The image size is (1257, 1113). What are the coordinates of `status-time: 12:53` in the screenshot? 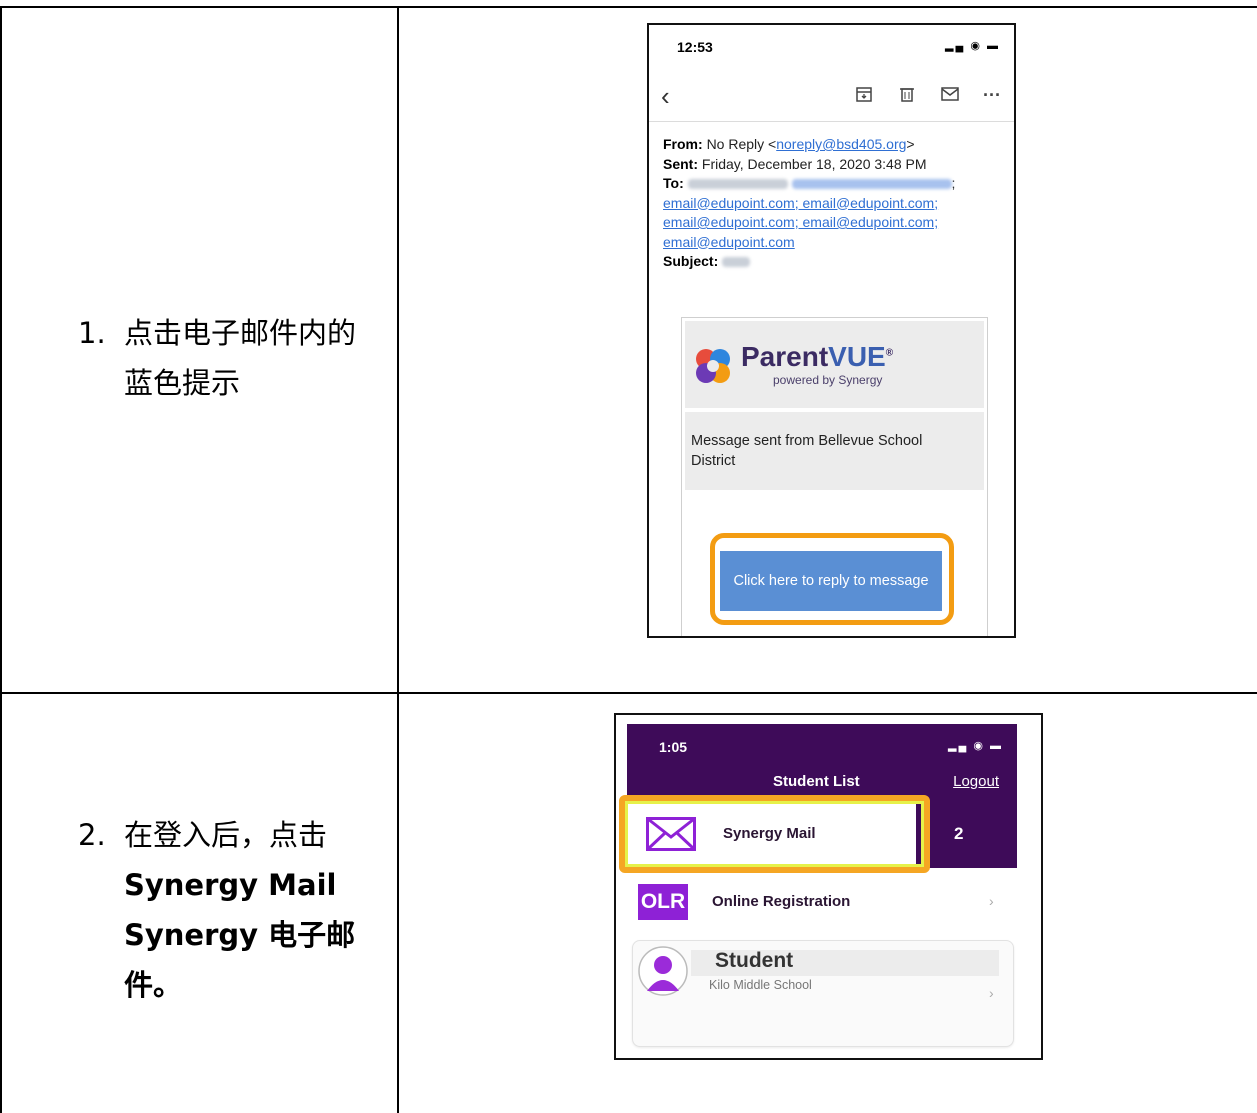 It's located at (695, 47).